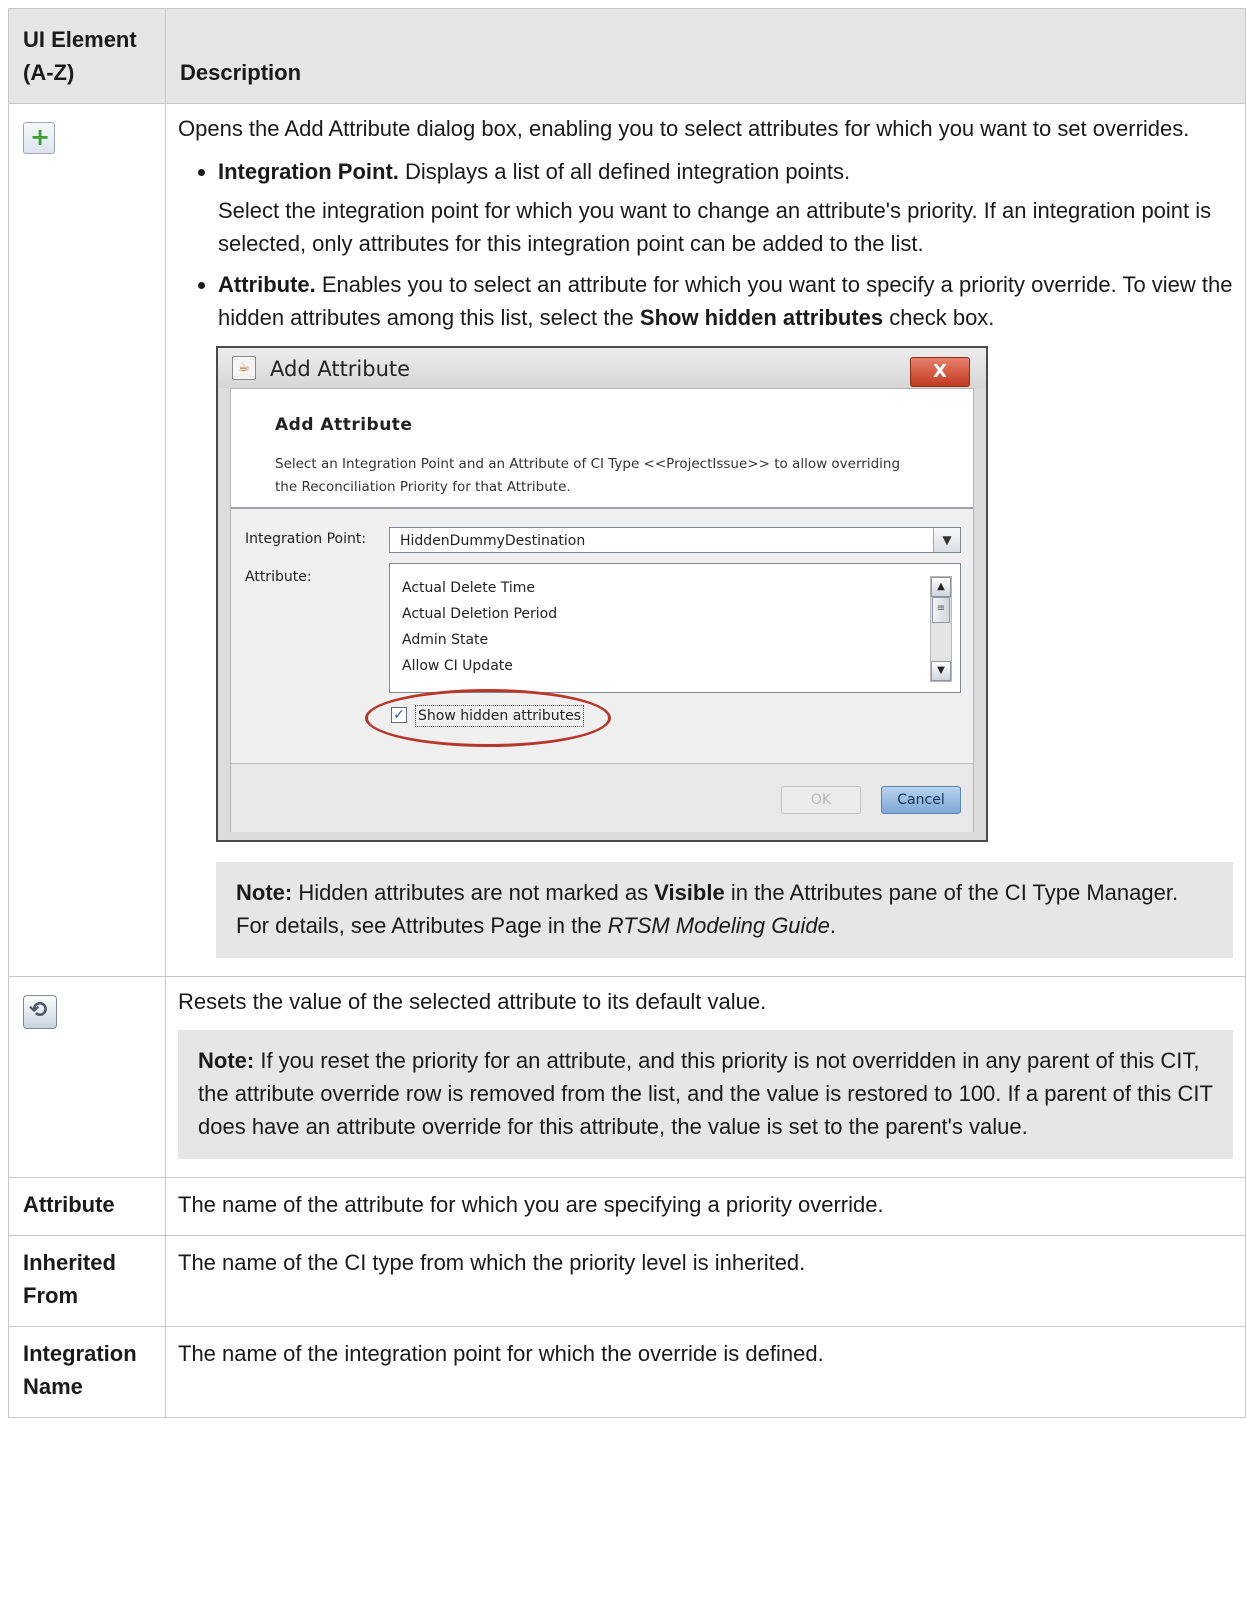 Image resolution: width=1246 pixels, height=1614 pixels. Describe the element at coordinates (479, 614) in the screenshot. I see `list-item: Actual Deletion Period` at that location.